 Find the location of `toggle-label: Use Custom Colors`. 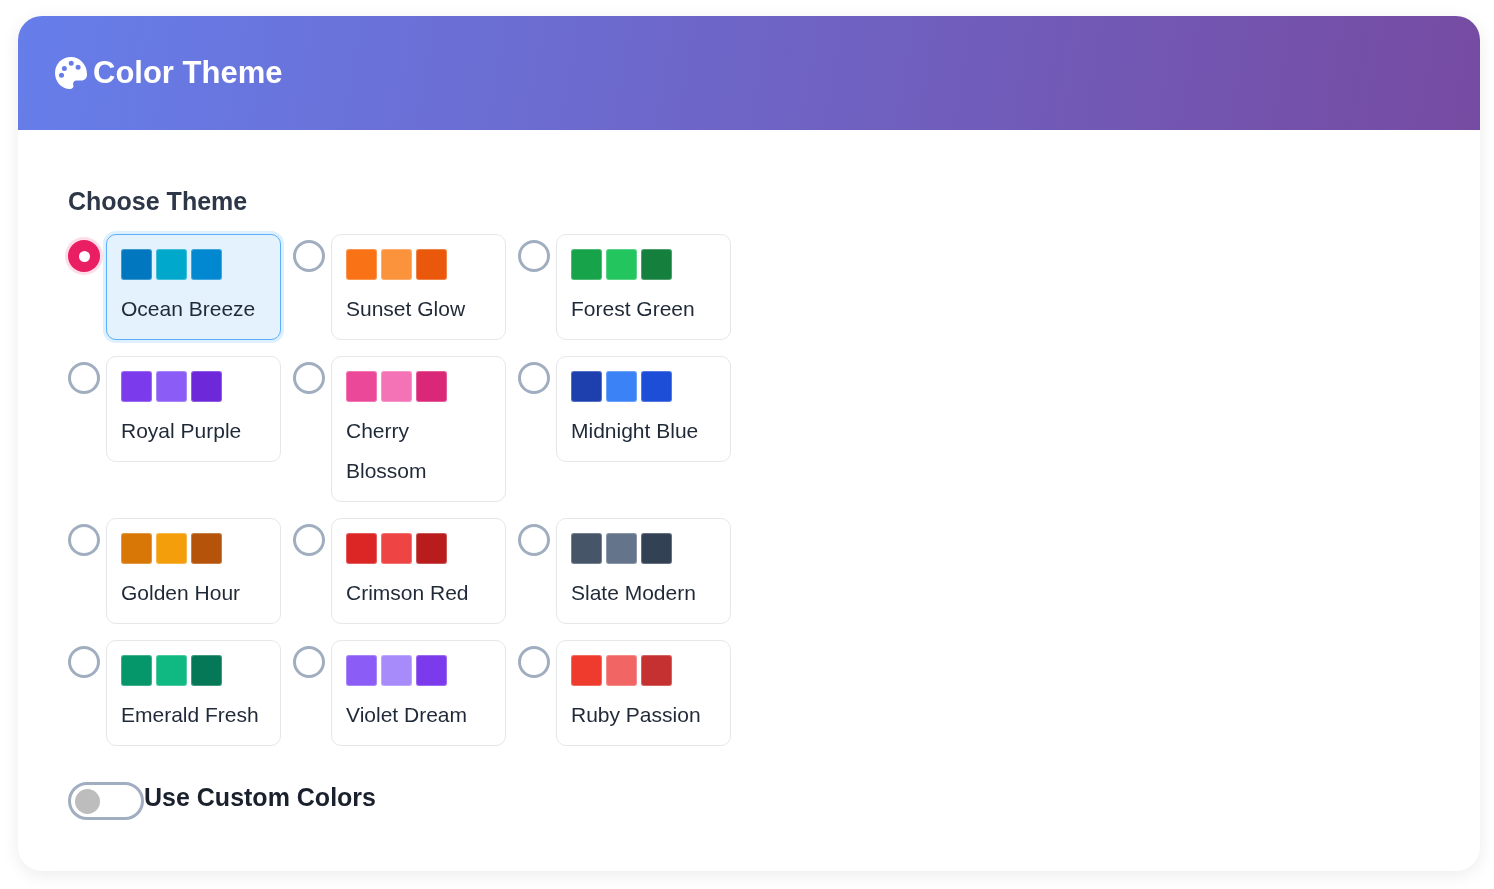

toggle-label: Use Custom Colors is located at coordinates (260, 797).